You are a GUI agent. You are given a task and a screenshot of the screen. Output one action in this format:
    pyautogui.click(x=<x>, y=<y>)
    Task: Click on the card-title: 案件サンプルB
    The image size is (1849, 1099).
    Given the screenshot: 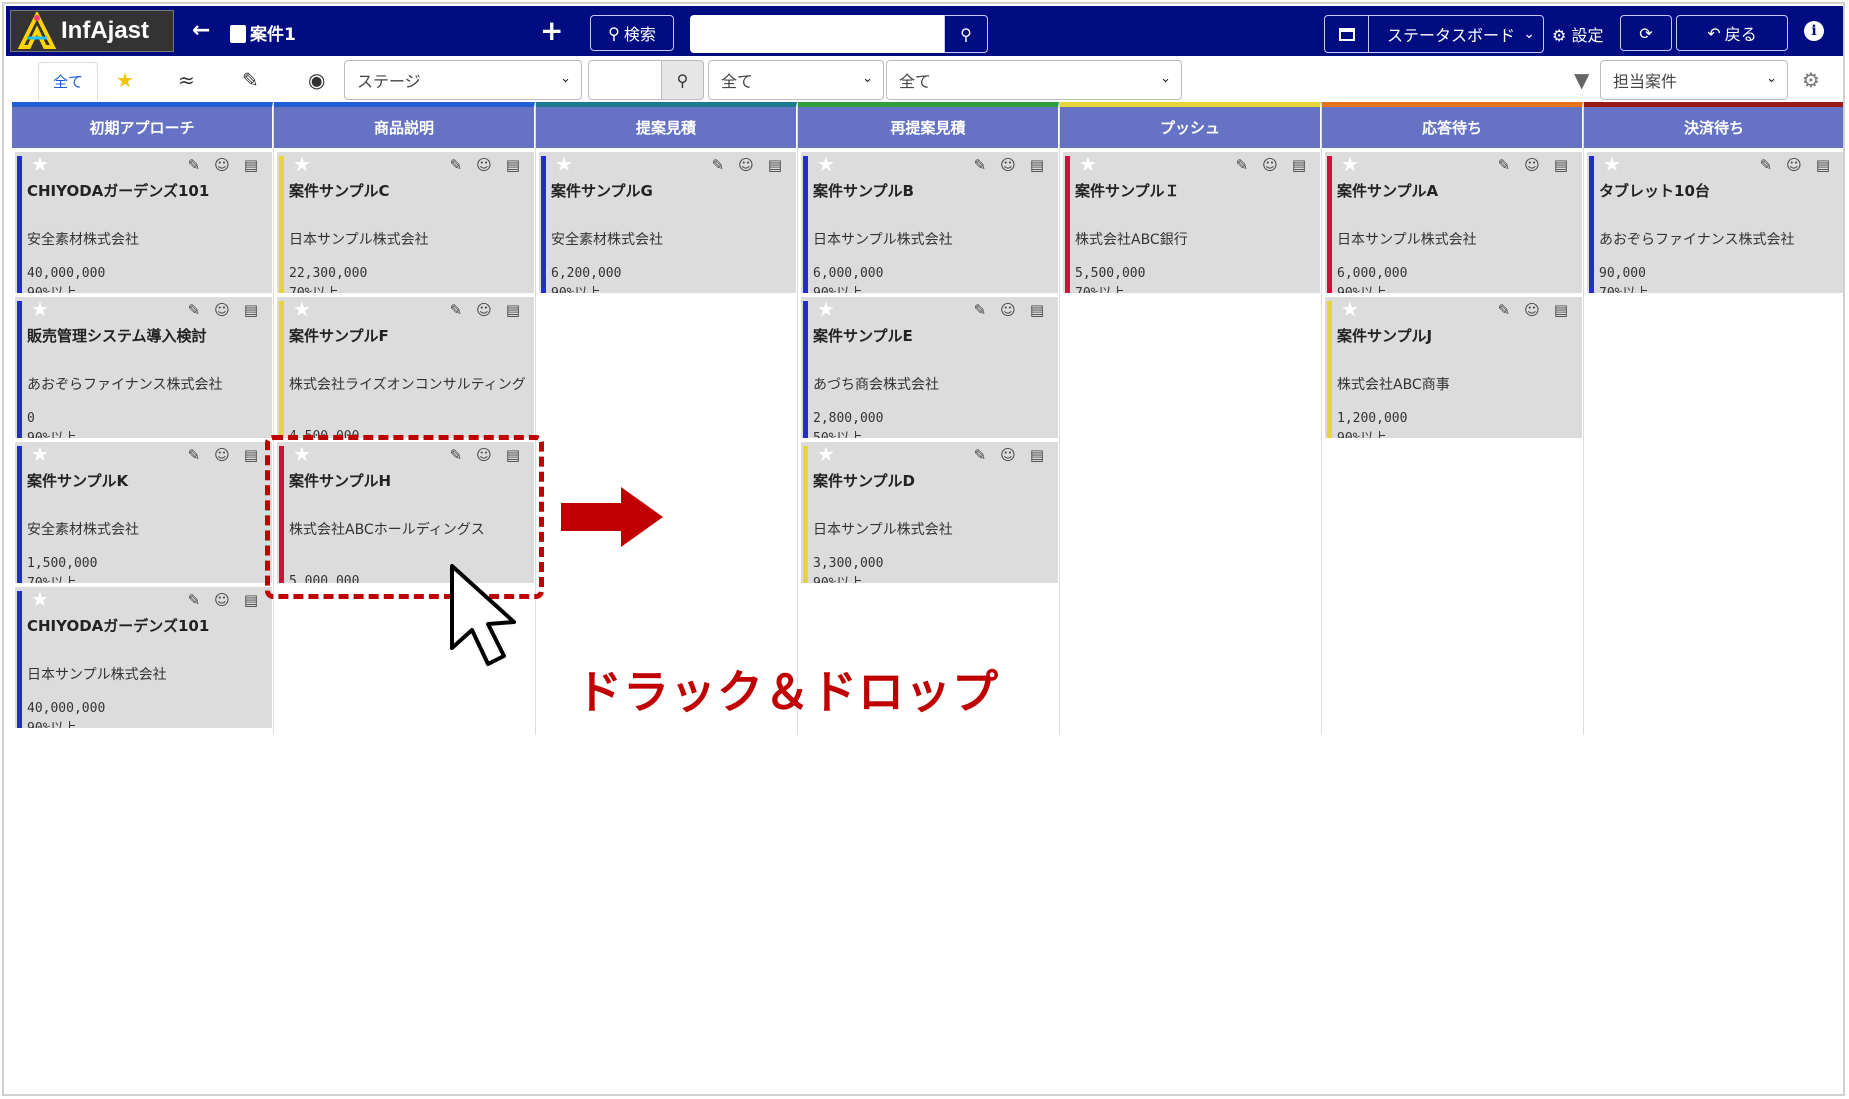 What is the action you would take?
    pyautogui.click(x=933, y=190)
    